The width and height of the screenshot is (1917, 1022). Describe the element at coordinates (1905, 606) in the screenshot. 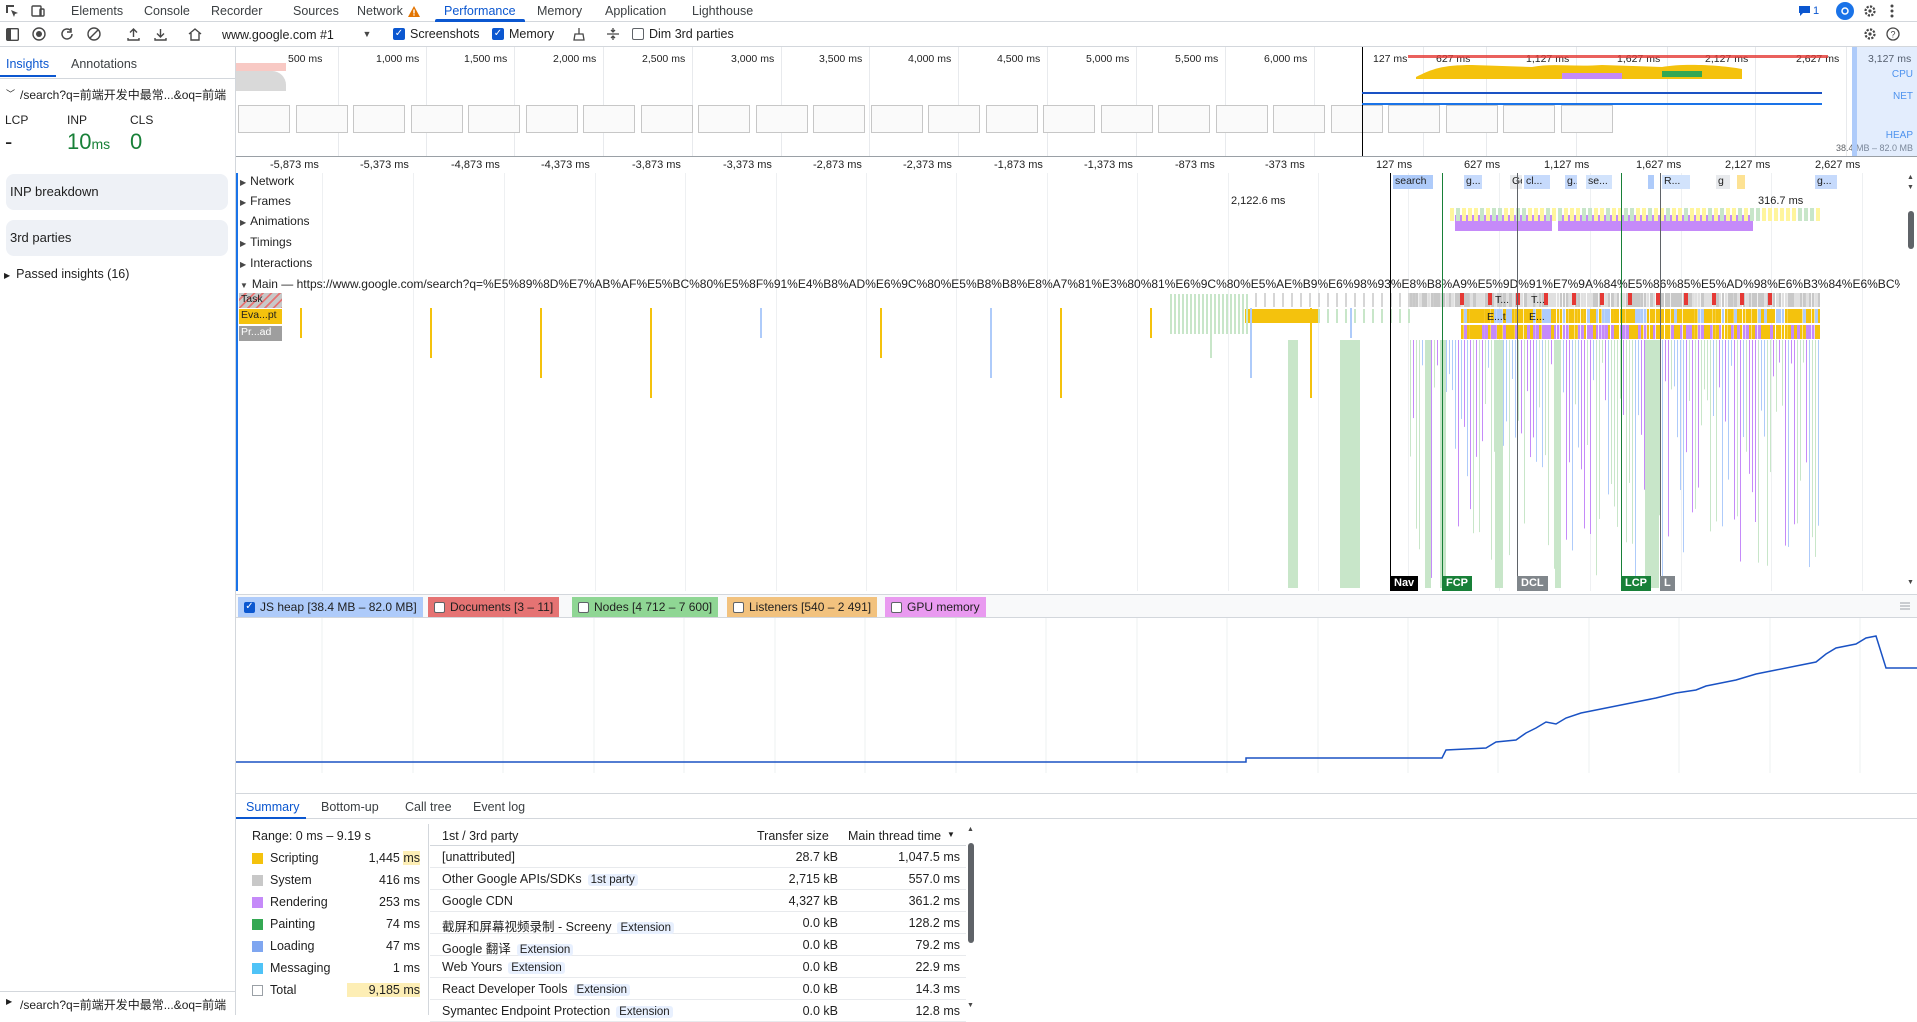

I see `drag-handle-icon` at that location.